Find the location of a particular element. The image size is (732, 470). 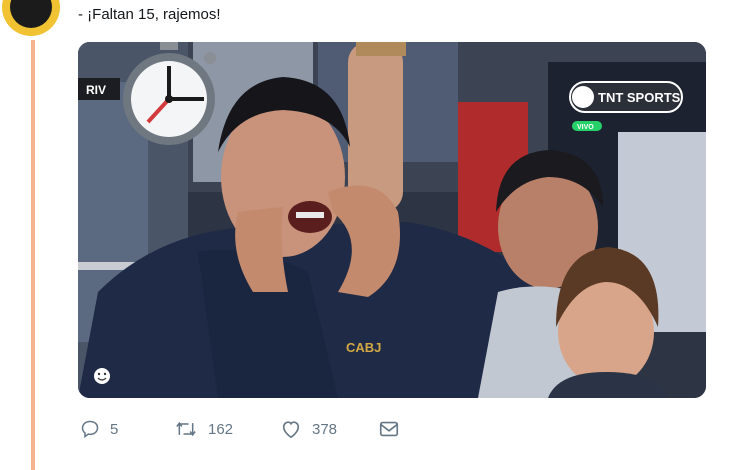

message-button is located at coordinates (389, 429).